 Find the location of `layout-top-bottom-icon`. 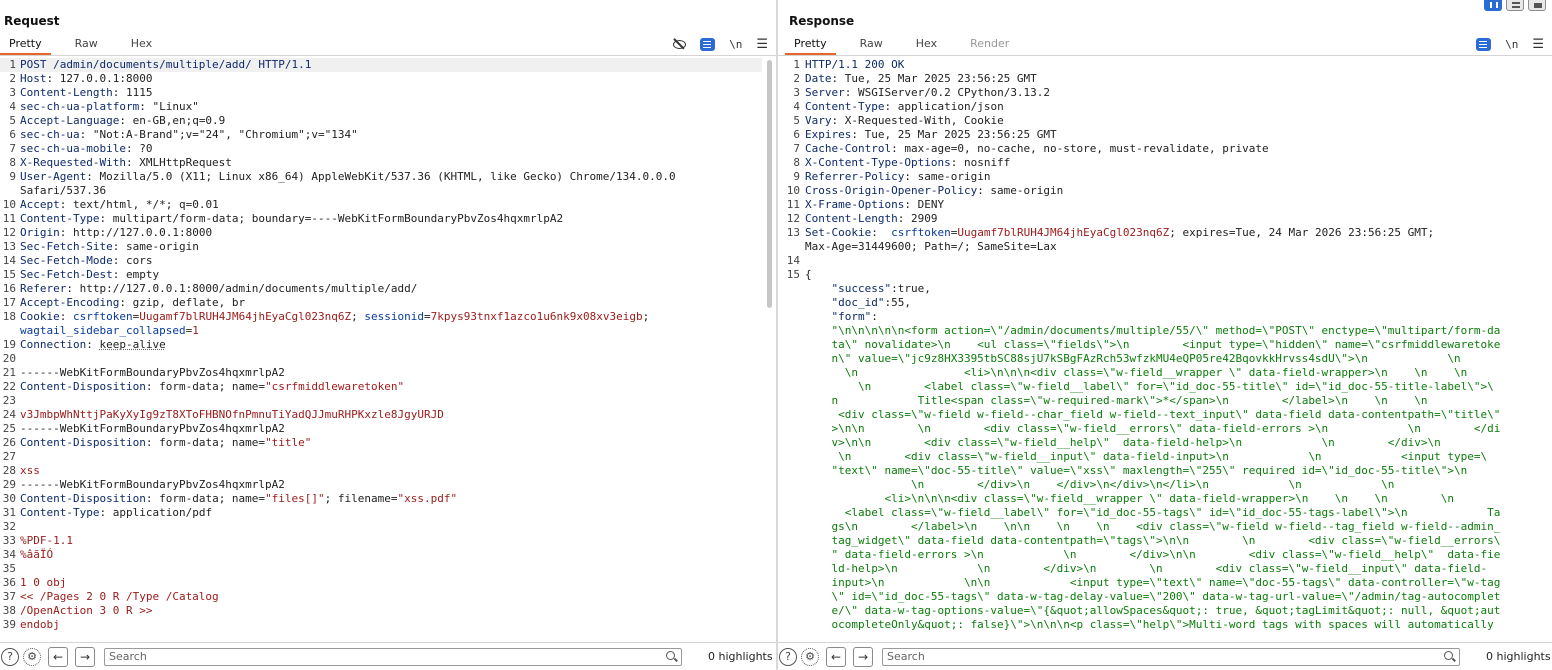

layout-top-bottom-icon is located at coordinates (1515, 5).